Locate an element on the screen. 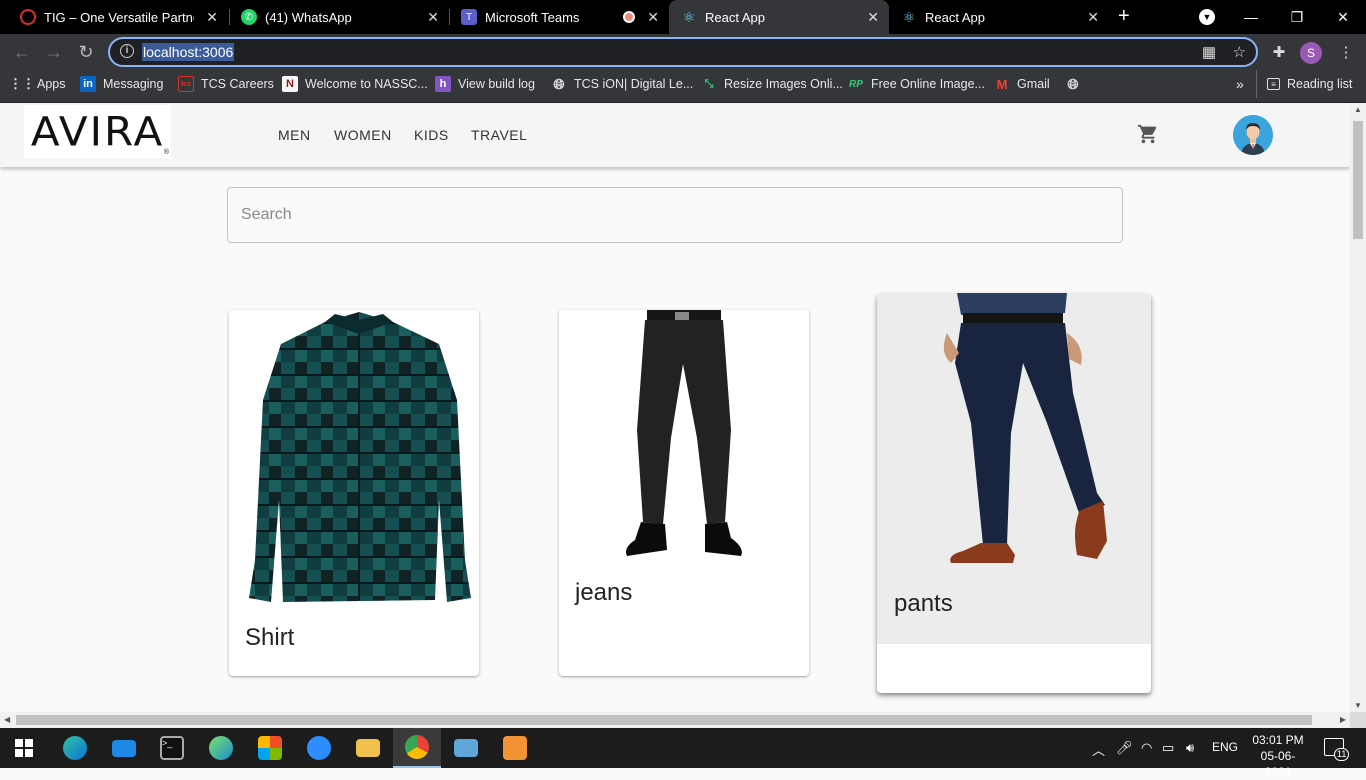  nav-kids: KIDS is located at coordinates (431, 135).